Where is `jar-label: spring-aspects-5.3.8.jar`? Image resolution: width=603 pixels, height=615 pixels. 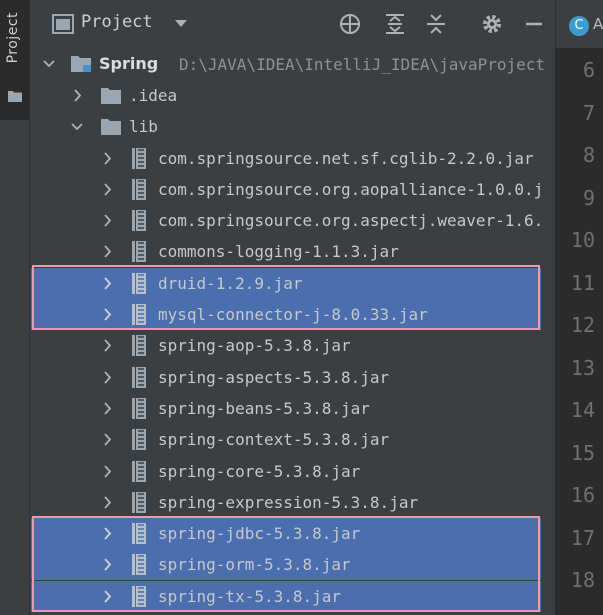 jar-label: spring-aspects-5.3.8.jar is located at coordinates (274, 377).